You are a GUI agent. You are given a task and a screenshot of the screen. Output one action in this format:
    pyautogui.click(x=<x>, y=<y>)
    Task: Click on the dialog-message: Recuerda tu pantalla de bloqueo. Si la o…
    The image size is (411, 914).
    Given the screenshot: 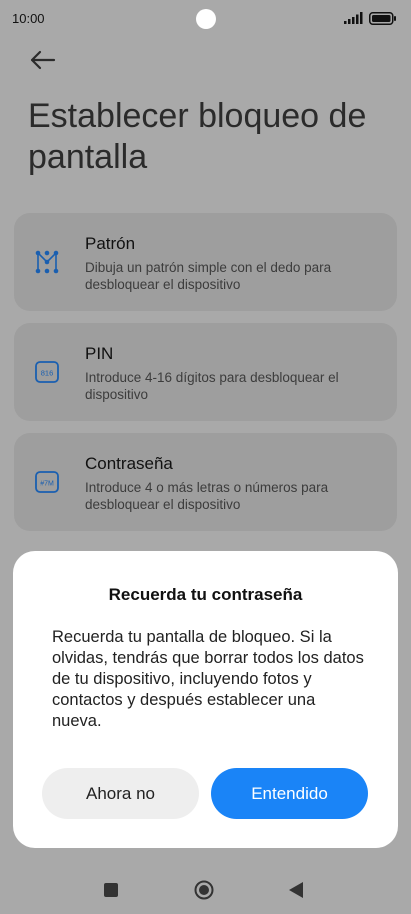 What is the action you would take?
    pyautogui.click(x=208, y=679)
    